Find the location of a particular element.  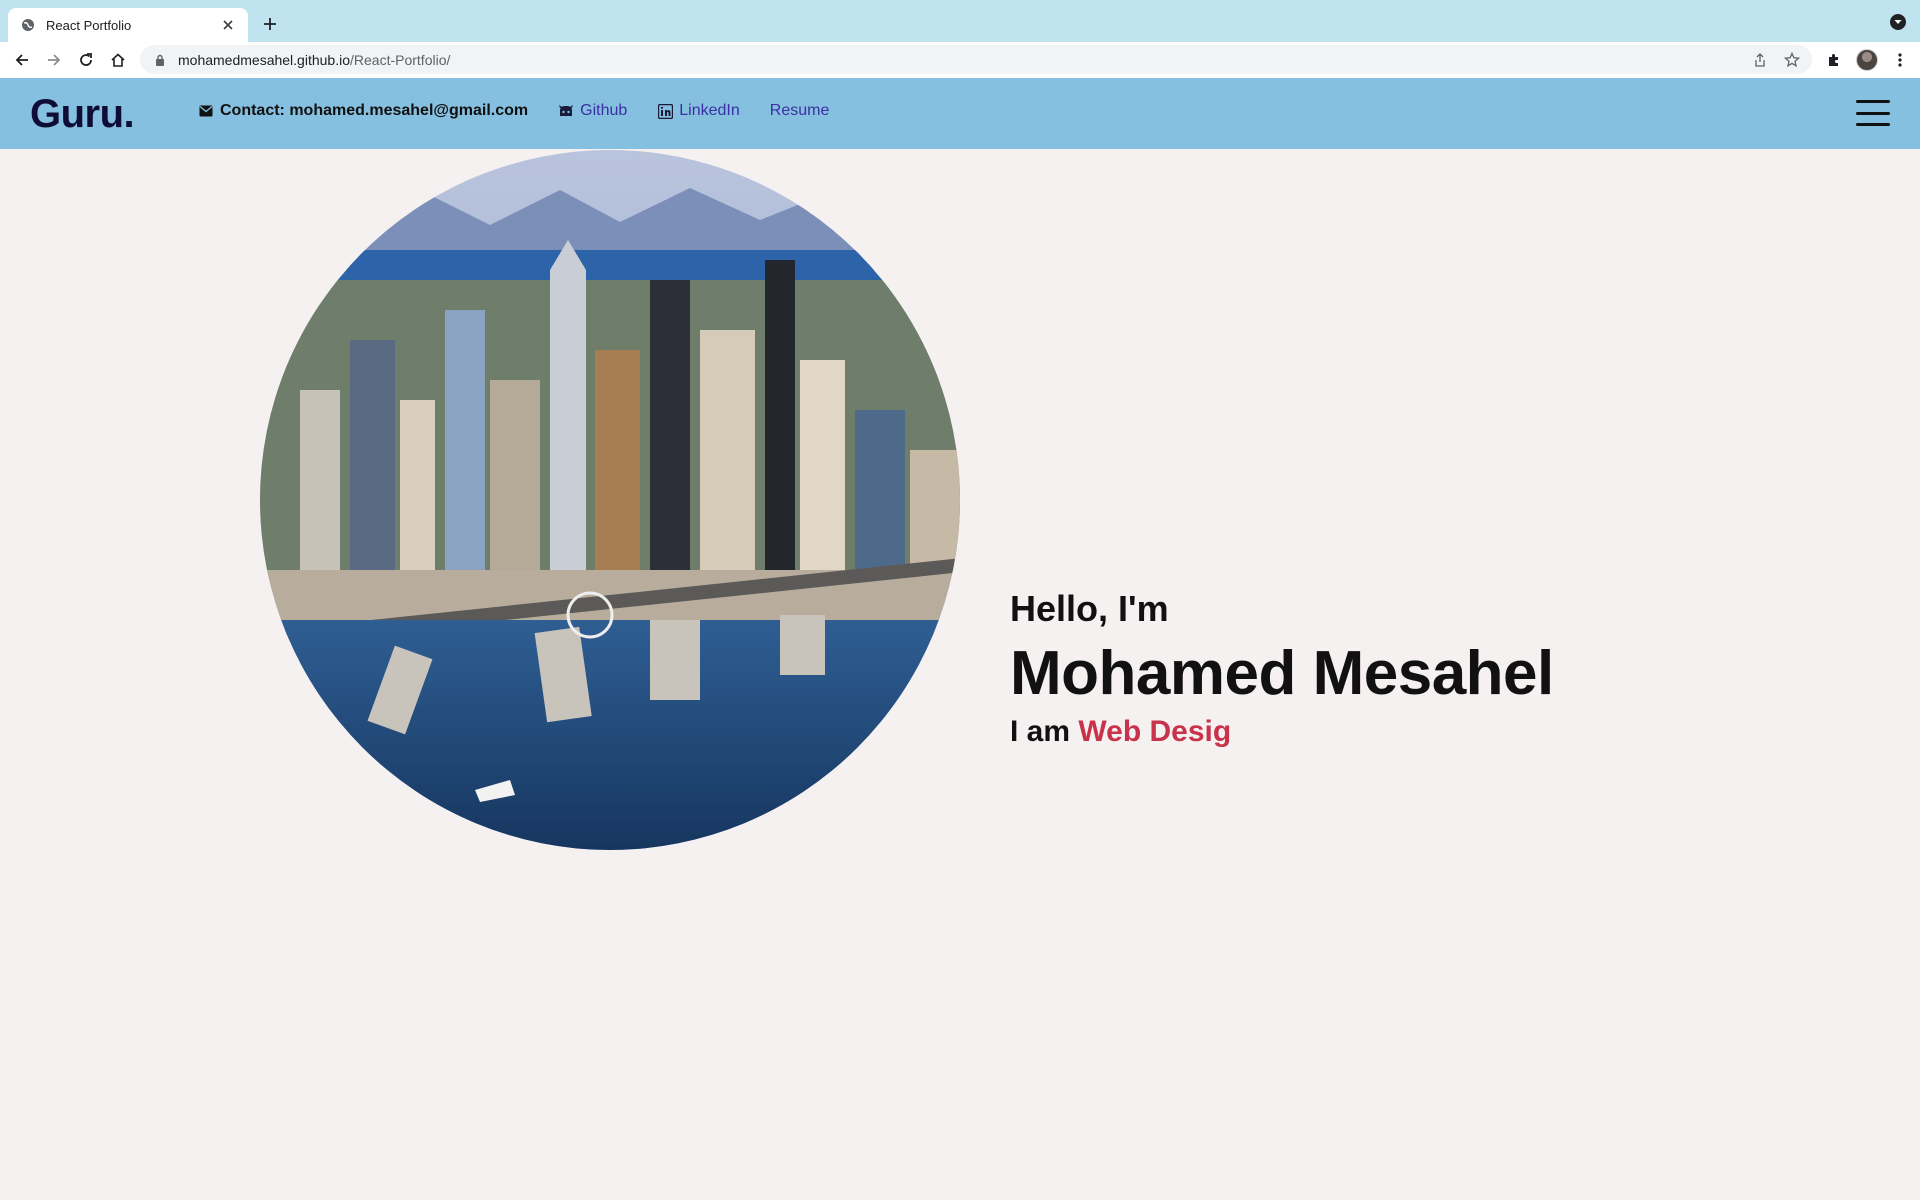

browser-menu-icon is located at coordinates (1900, 60).